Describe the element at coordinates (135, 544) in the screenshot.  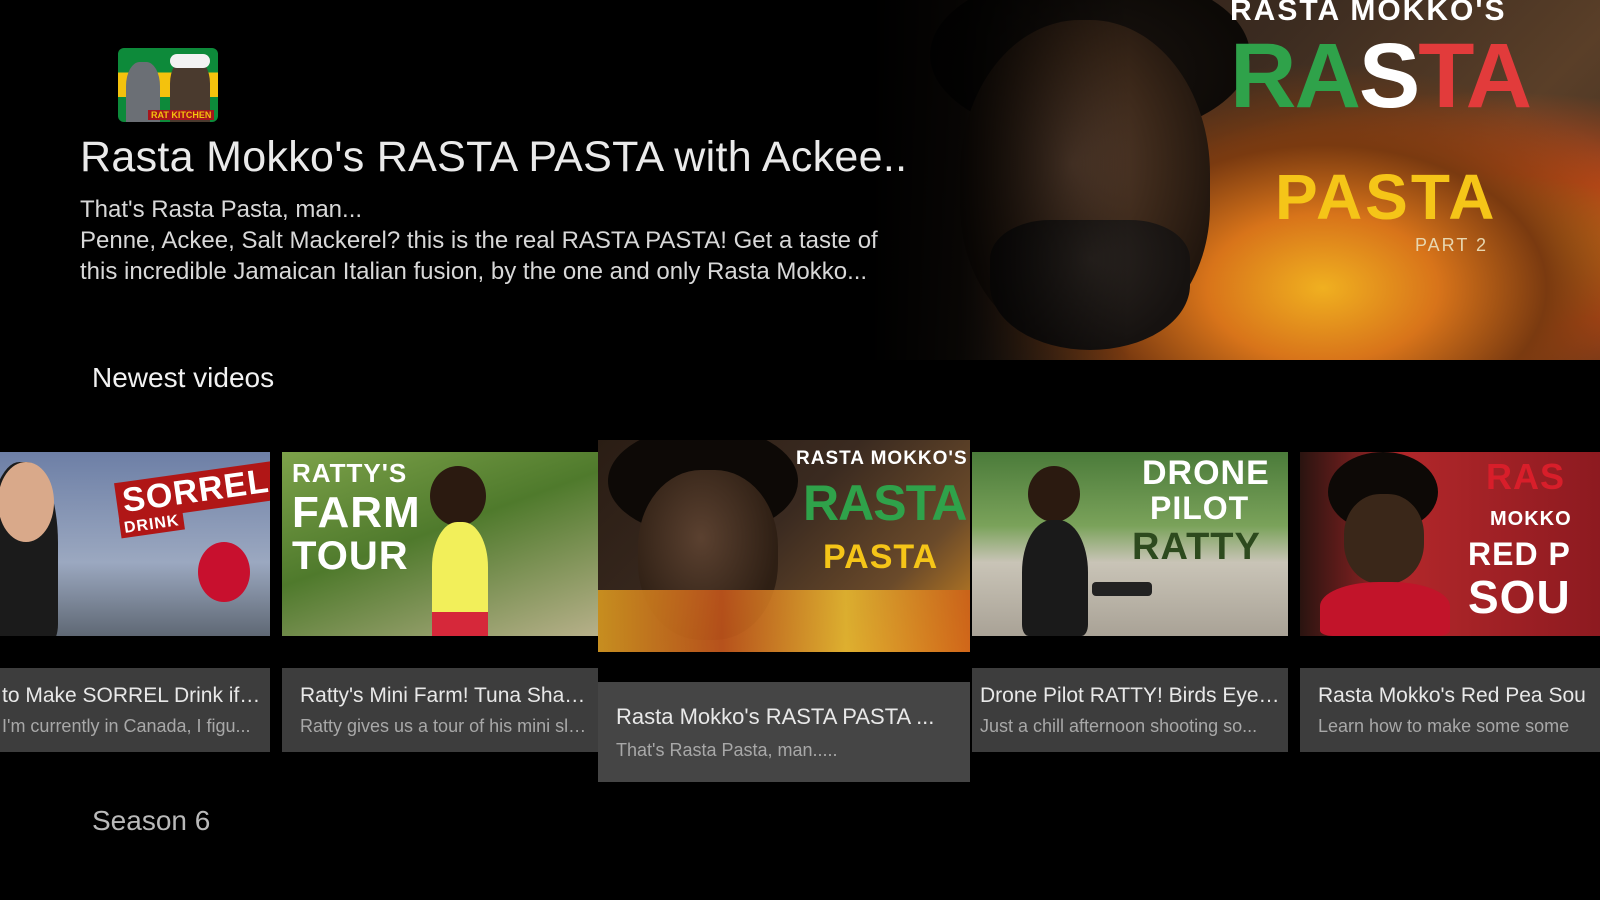
I see `video-thumbnail: SORREL DRINK` at that location.